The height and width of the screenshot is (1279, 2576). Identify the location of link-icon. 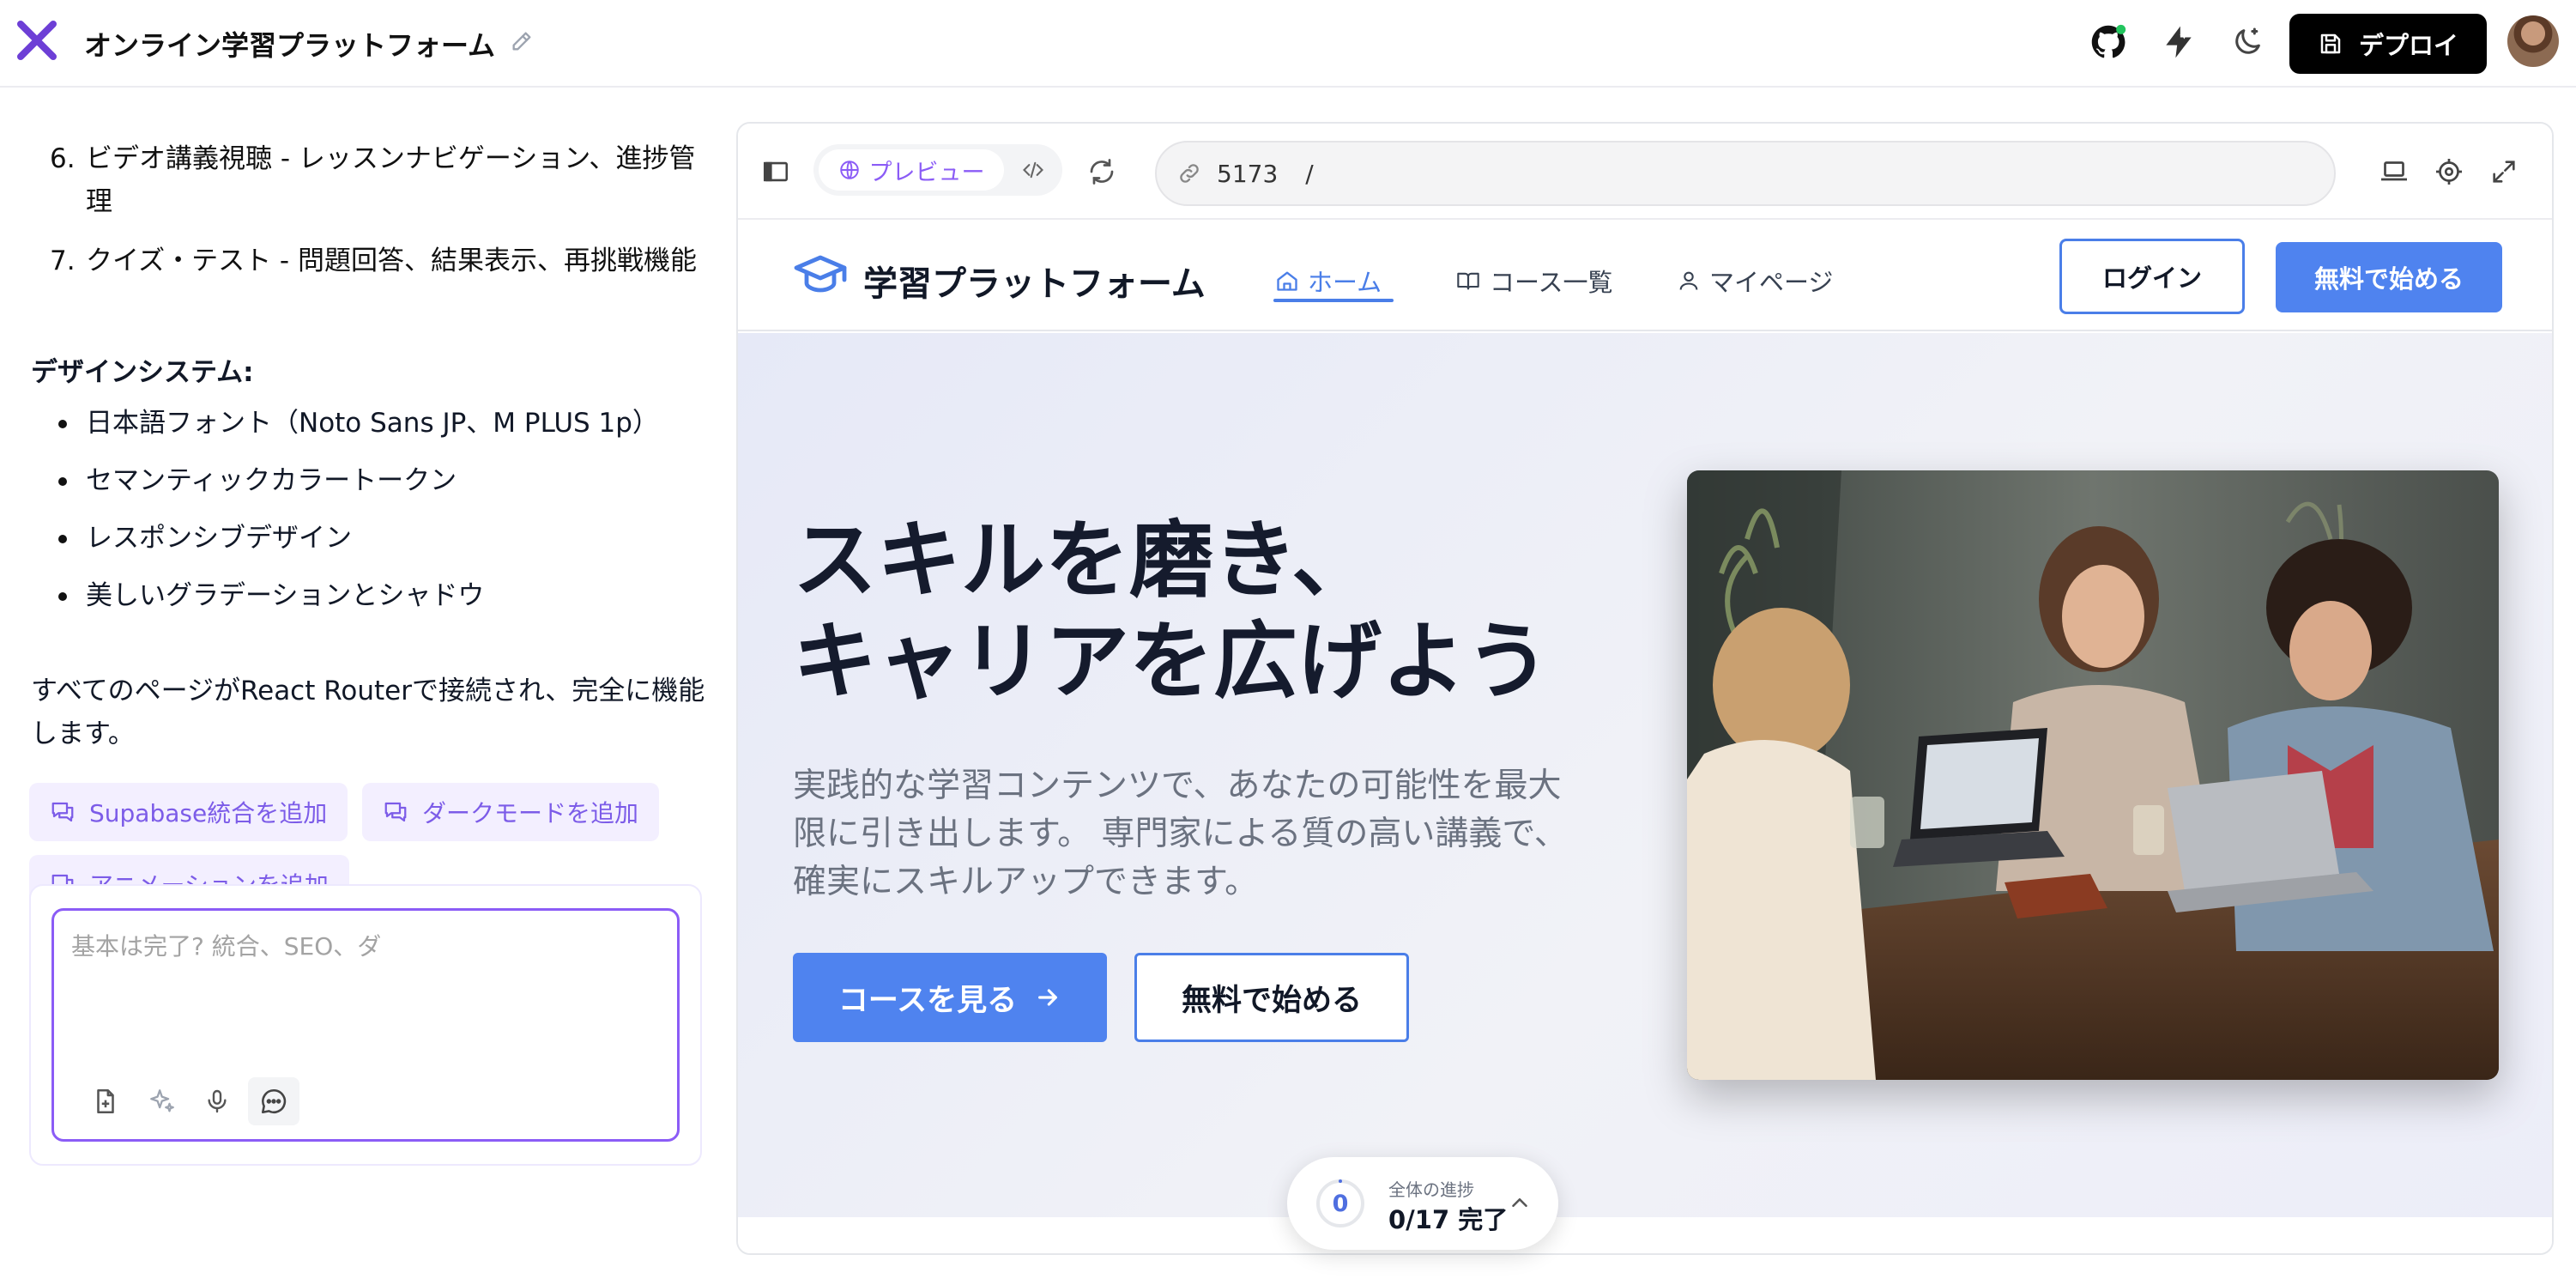
(1189, 173).